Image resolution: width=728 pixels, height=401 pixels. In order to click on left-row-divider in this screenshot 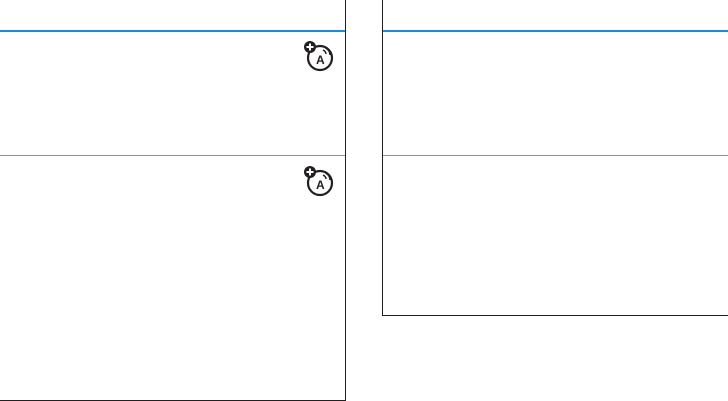, I will do `click(172, 155)`.